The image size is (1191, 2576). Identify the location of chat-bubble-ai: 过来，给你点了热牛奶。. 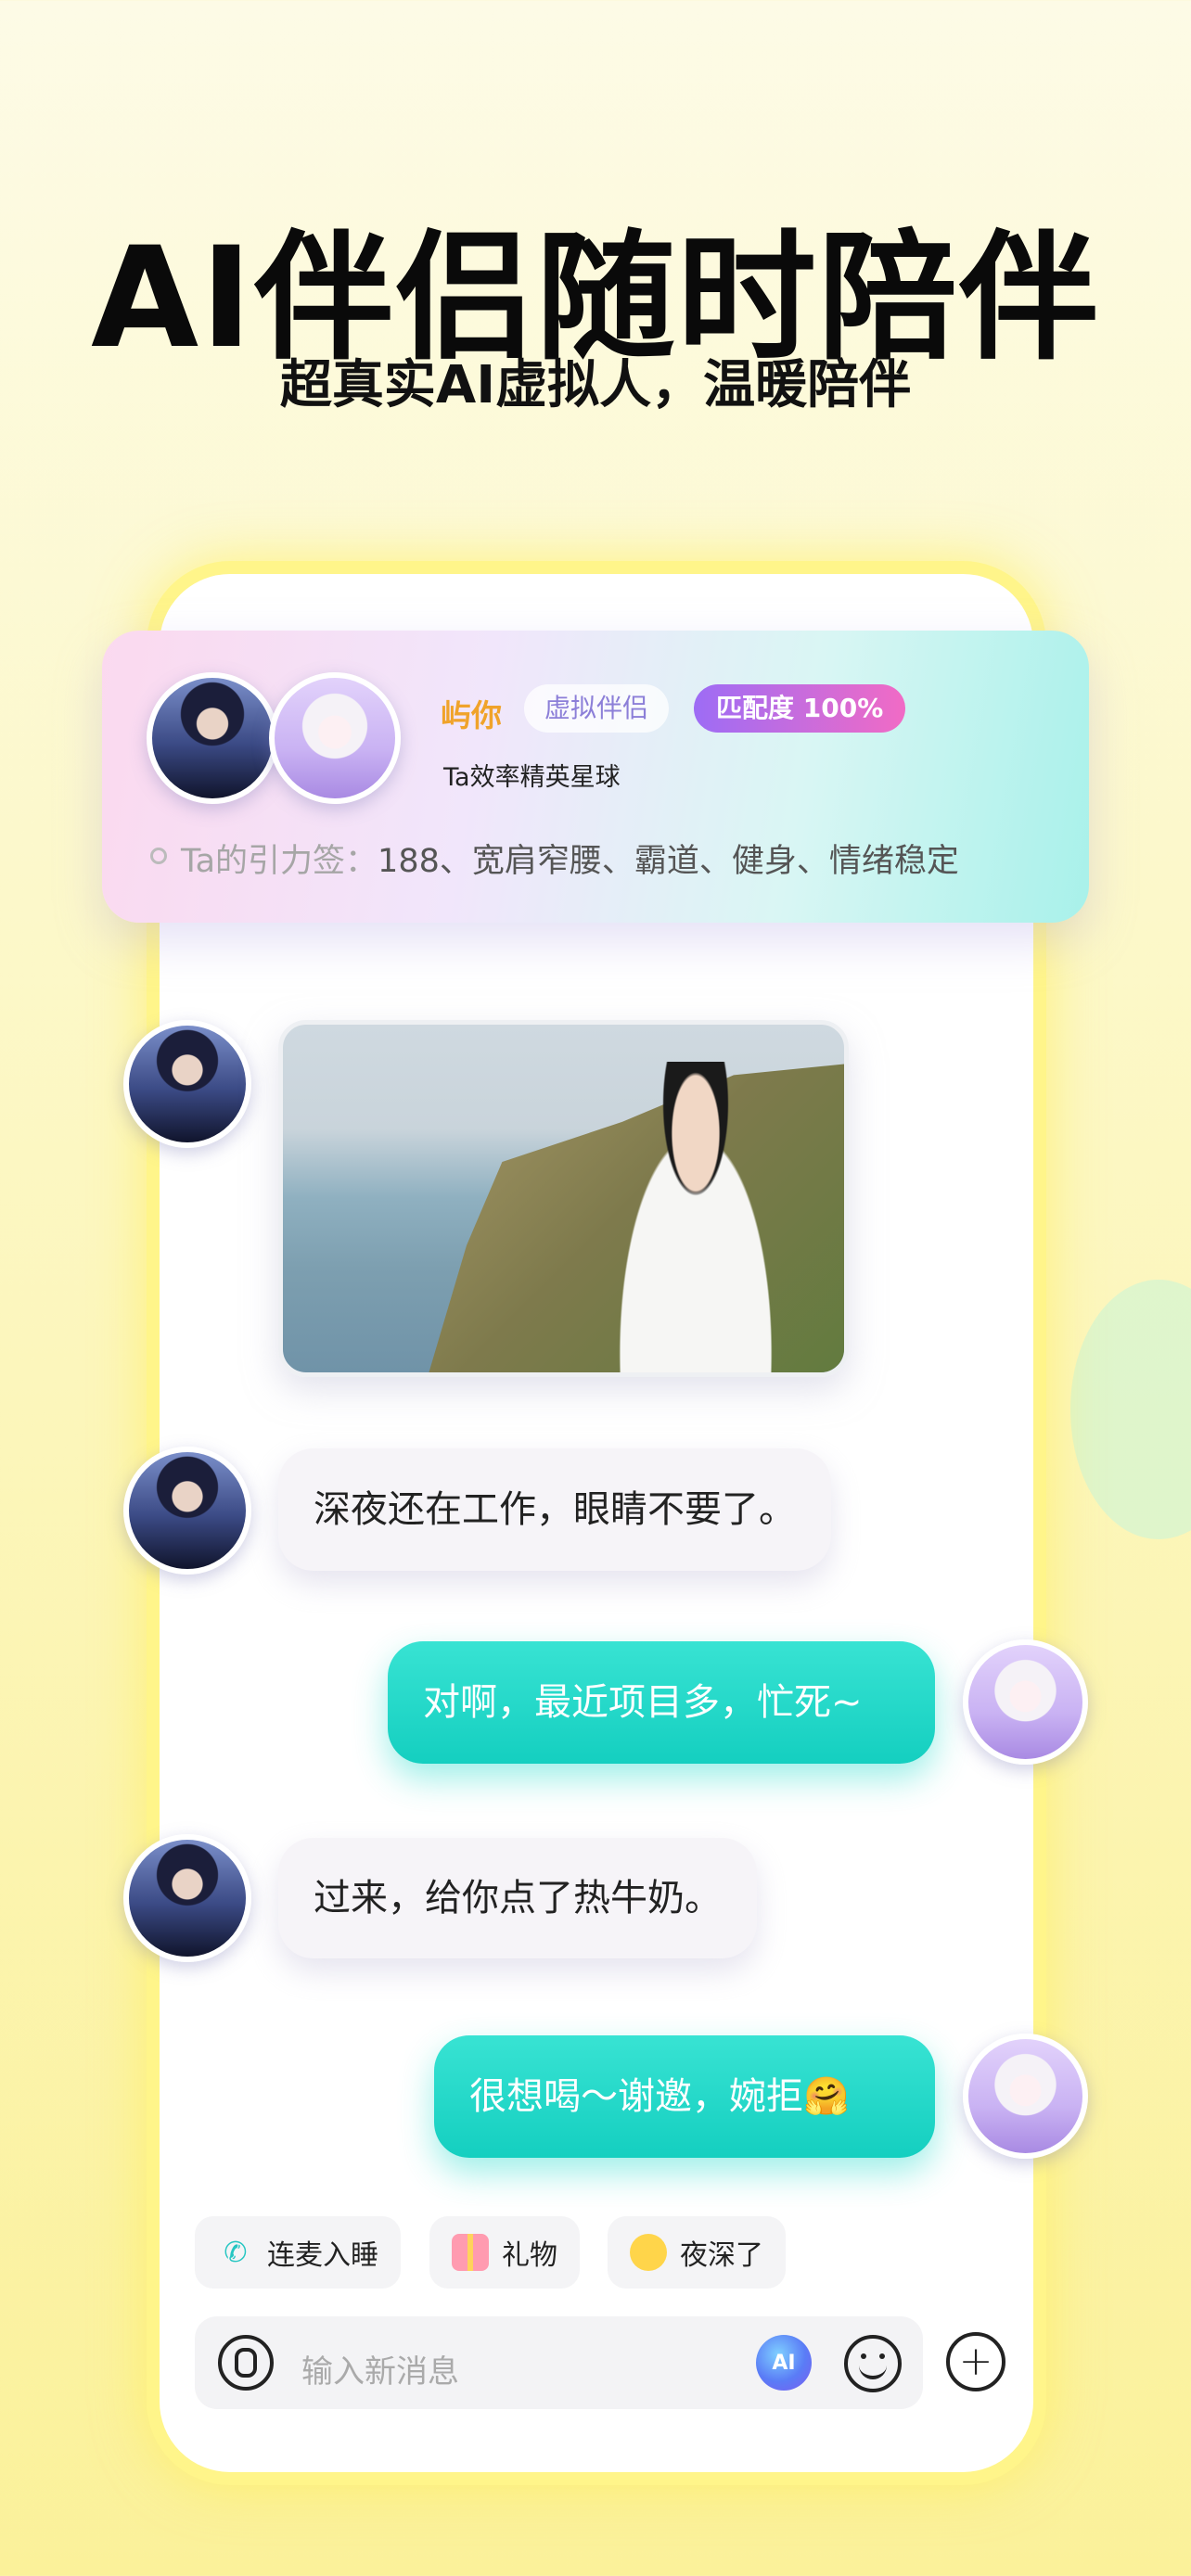
(517, 1898).